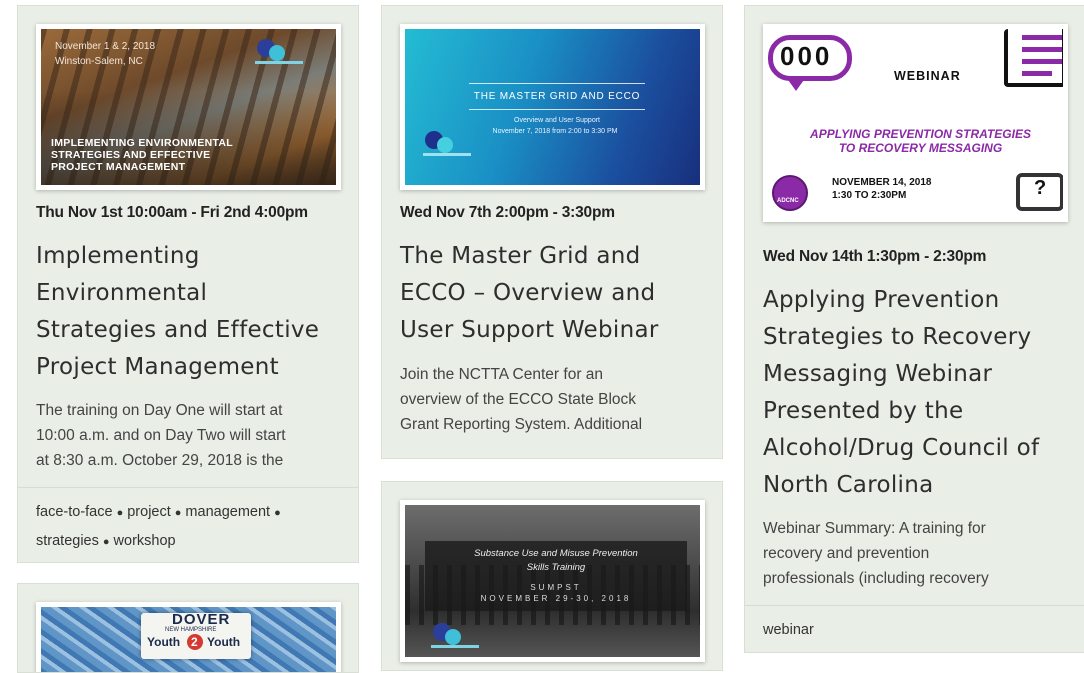 The image size is (1084, 673). What do you see at coordinates (157, 367) in the screenshot?
I see `event-title-line: Project Management` at bounding box center [157, 367].